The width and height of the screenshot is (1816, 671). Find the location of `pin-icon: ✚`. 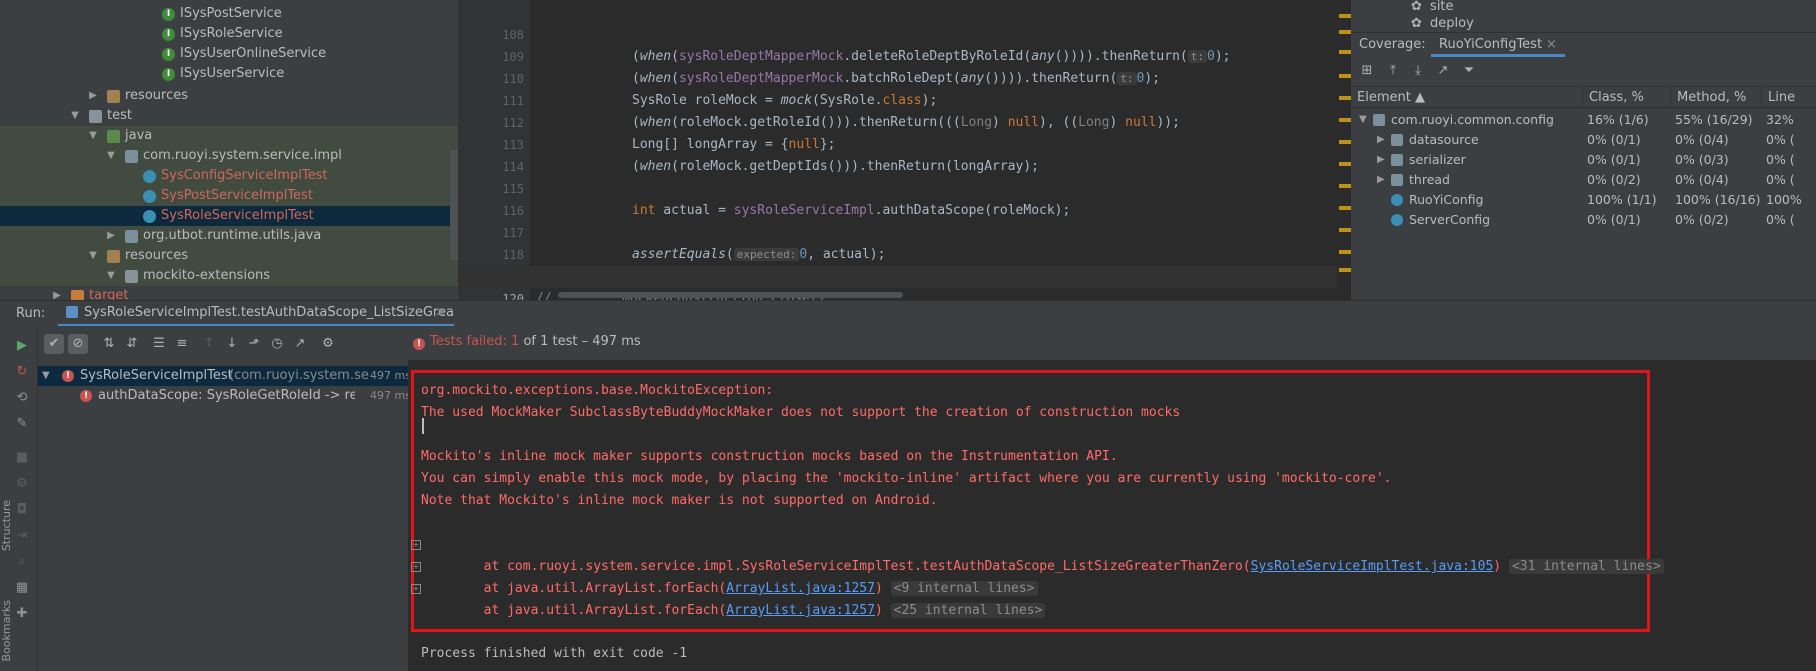

pin-icon: ✚ is located at coordinates (22, 614).